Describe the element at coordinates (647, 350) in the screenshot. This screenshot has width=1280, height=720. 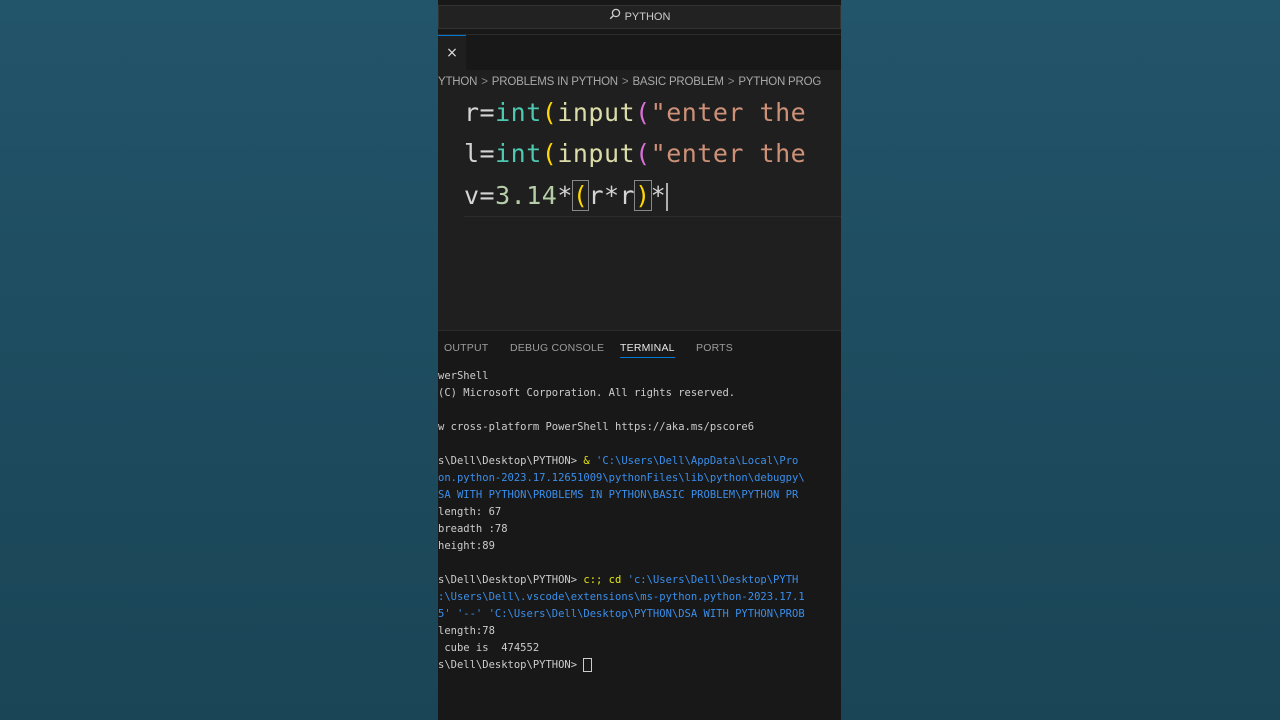
I see `tab-terminal: TERMINAL` at that location.